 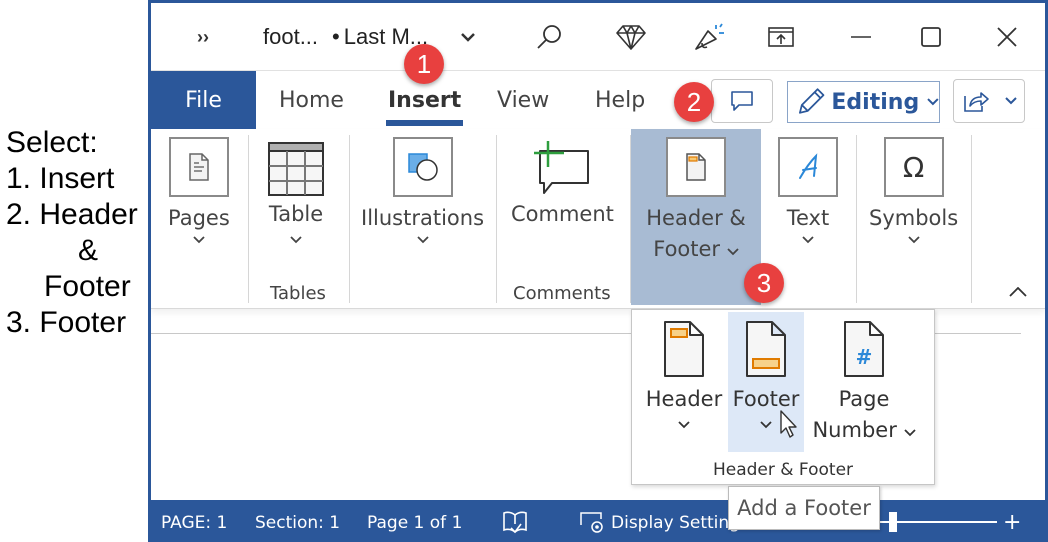 I want to click on tab-help: Help, so click(x=620, y=100).